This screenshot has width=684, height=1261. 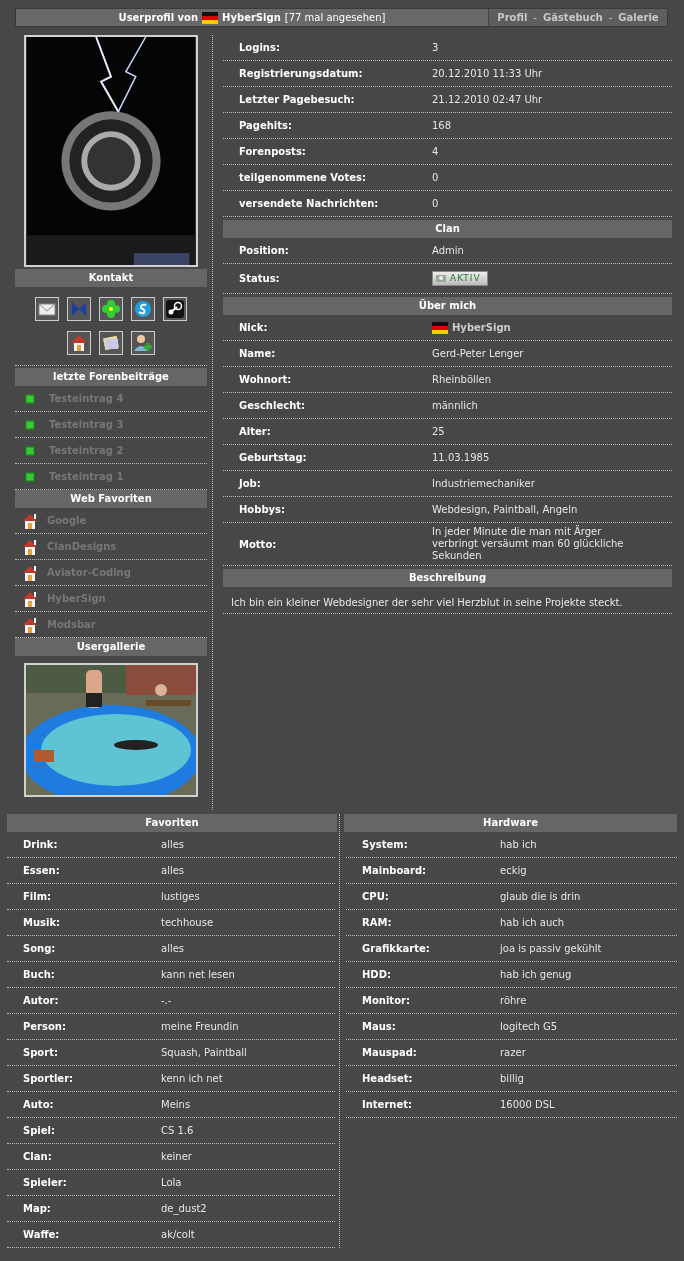 I want to click on title-label: Userprofil von, so click(x=158, y=18).